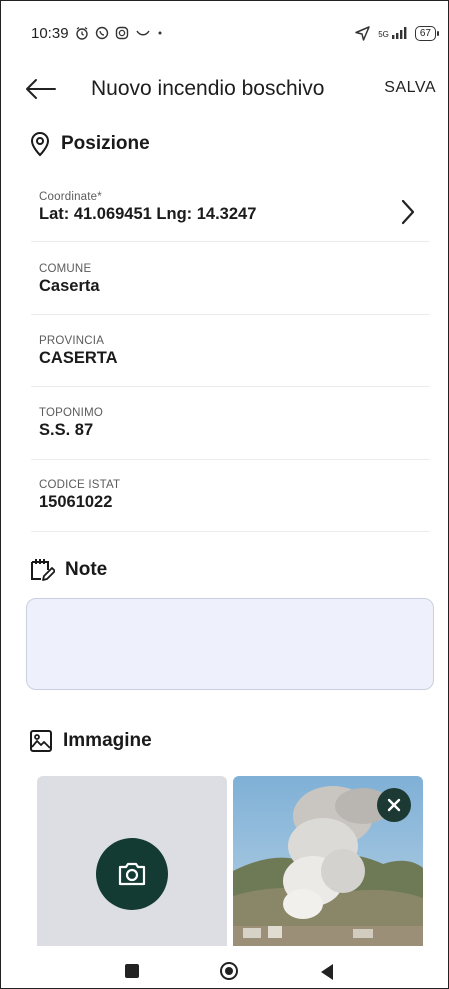  Describe the element at coordinates (40, 144) in the screenshot. I see `location-pin-icon` at that location.